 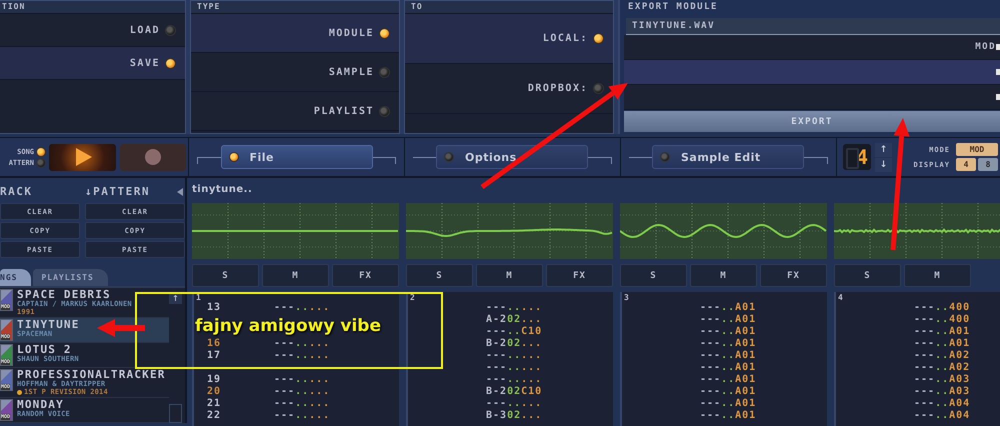 I want to click on library-tab: PLAYLISTS, so click(x=70, y=277).